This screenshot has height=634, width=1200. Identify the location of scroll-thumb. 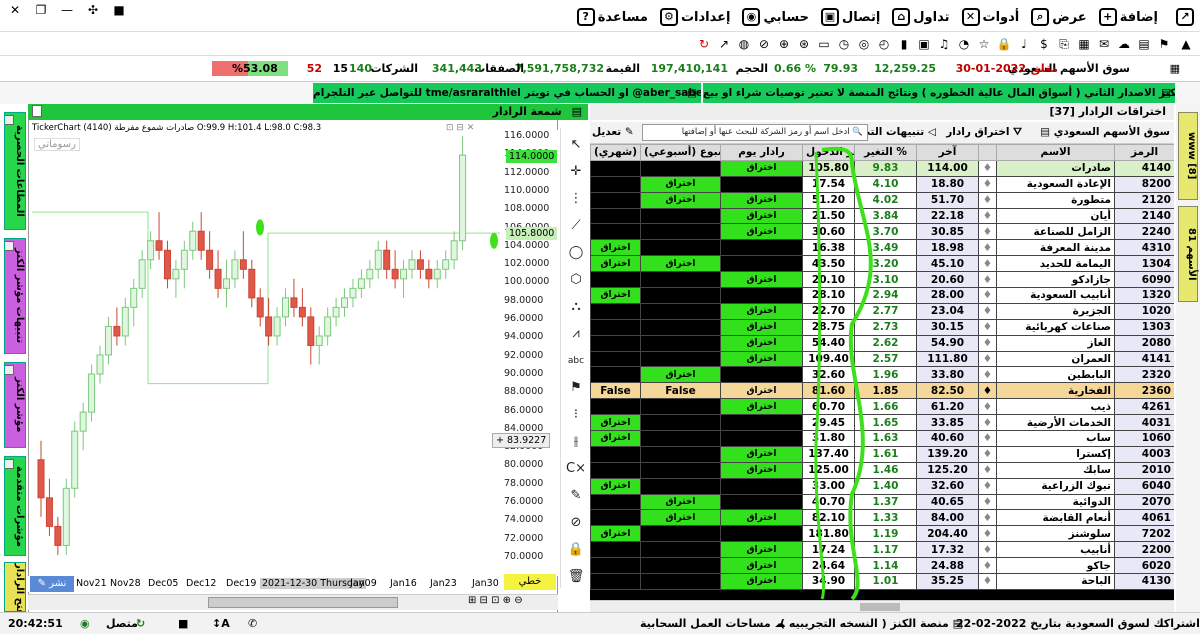
(303, 602).